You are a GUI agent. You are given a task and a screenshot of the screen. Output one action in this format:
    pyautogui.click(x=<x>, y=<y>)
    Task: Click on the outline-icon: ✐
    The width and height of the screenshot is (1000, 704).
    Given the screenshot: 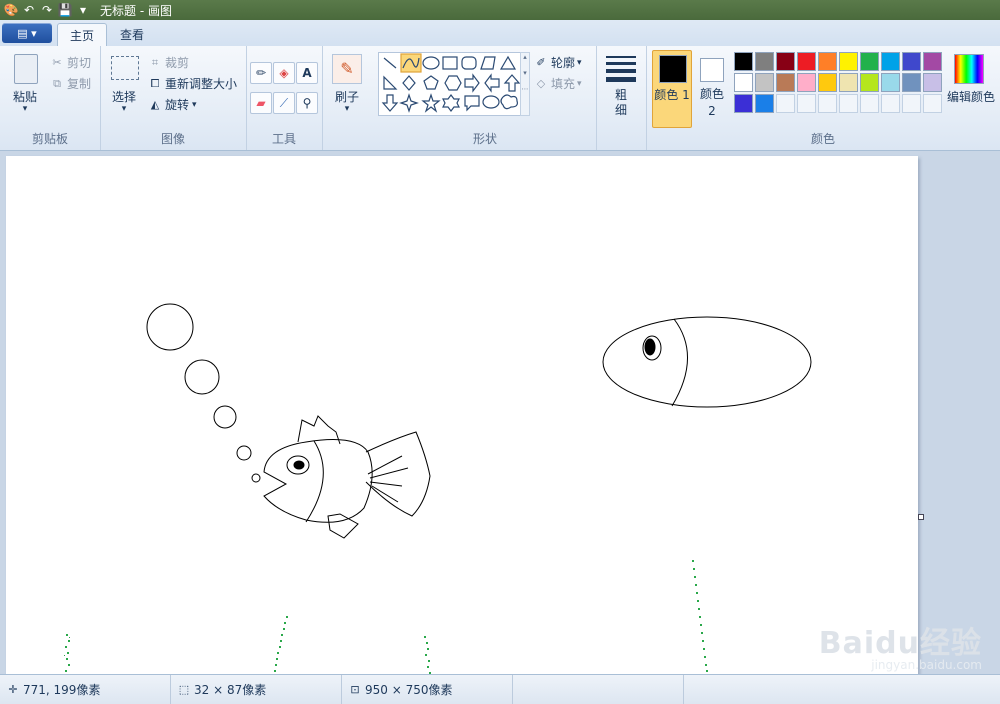 What is the action you would take?
    pyautogui.click(x=541, y=62)
    